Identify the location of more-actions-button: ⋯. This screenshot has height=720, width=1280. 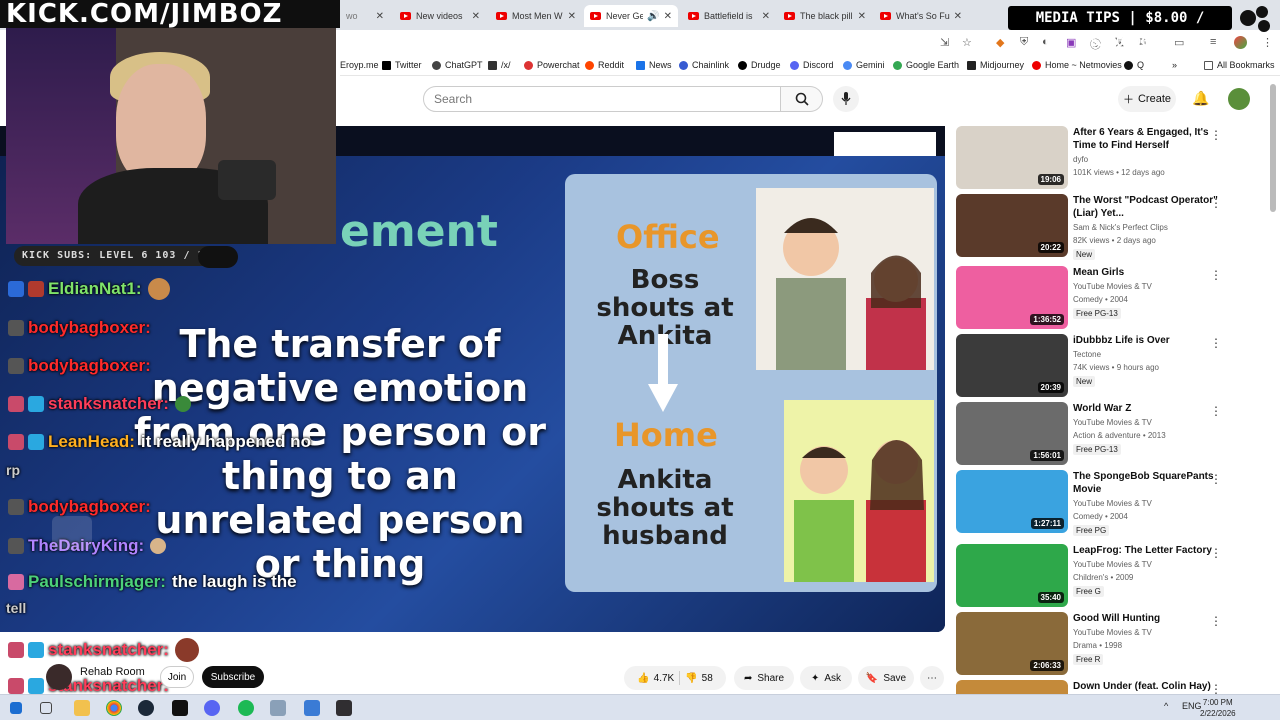
(932, 678).